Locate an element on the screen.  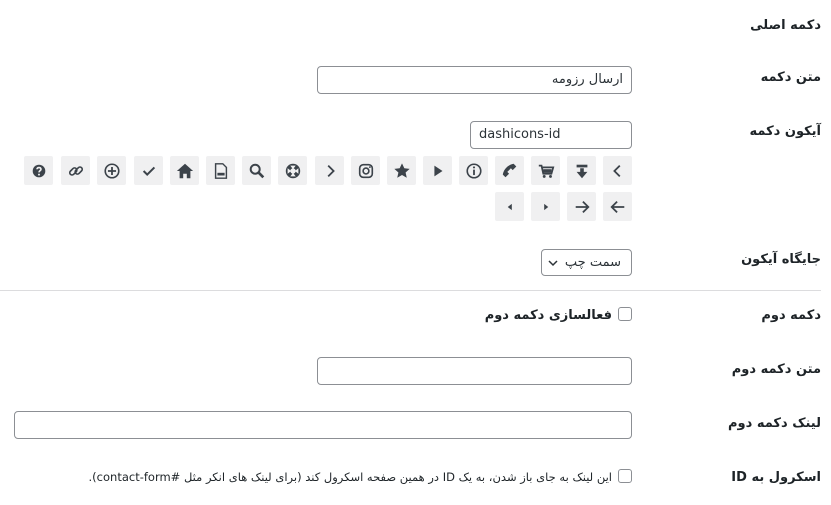
icon-option-link is located at coordinates (75, 170).